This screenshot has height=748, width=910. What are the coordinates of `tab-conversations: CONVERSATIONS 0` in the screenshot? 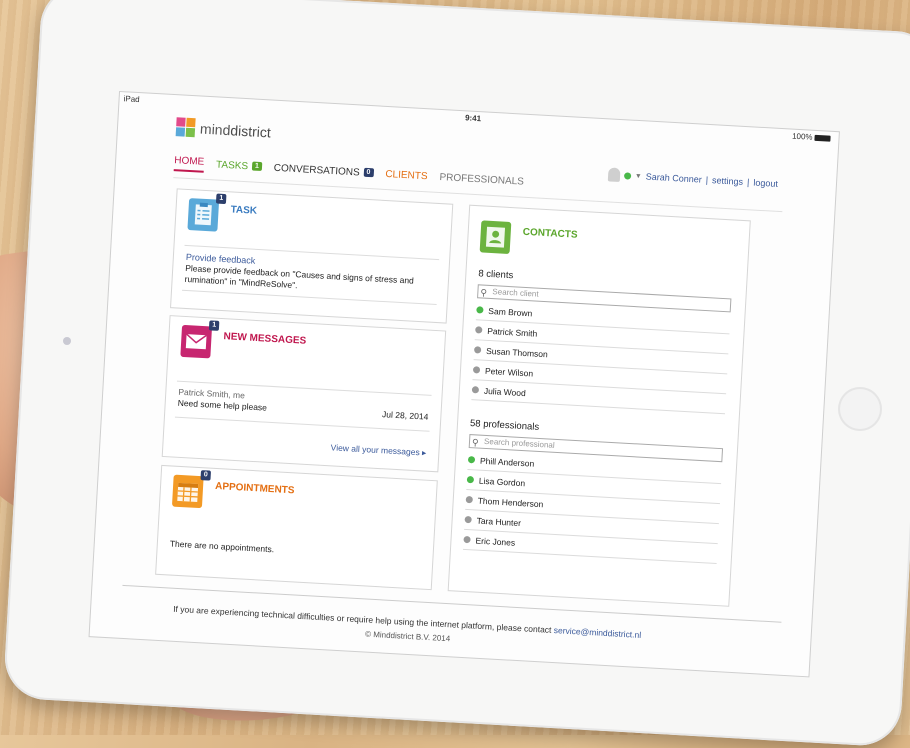 It's located at (323, 173).